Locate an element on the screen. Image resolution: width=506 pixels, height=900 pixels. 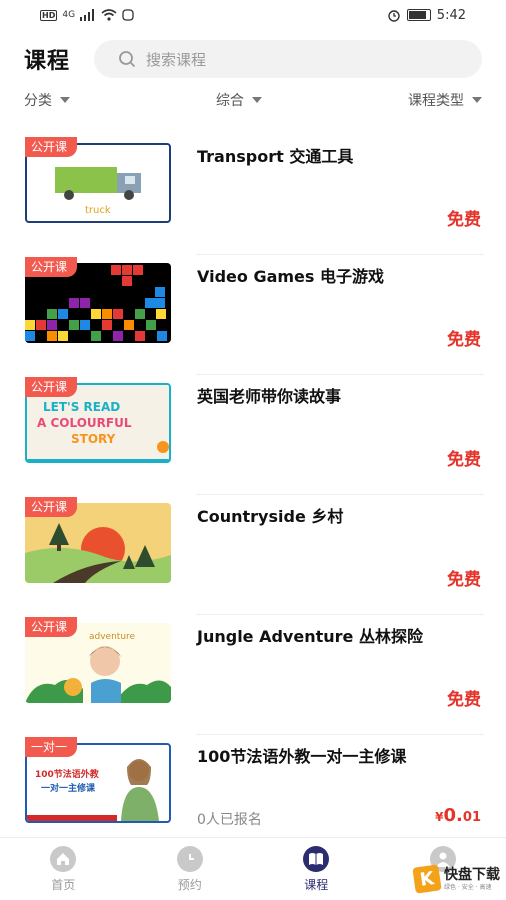
thumb-text-line1: LET'S READ is located at coordinates (81, 407).